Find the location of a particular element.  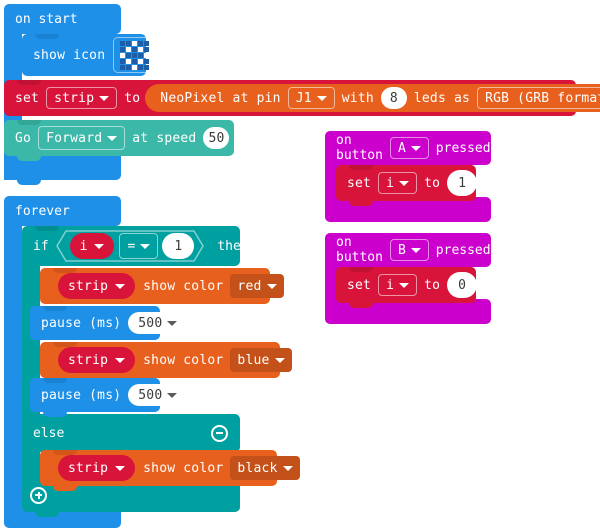

show-color-blue-block: strip show color blue is located at coordinates (166, 360).